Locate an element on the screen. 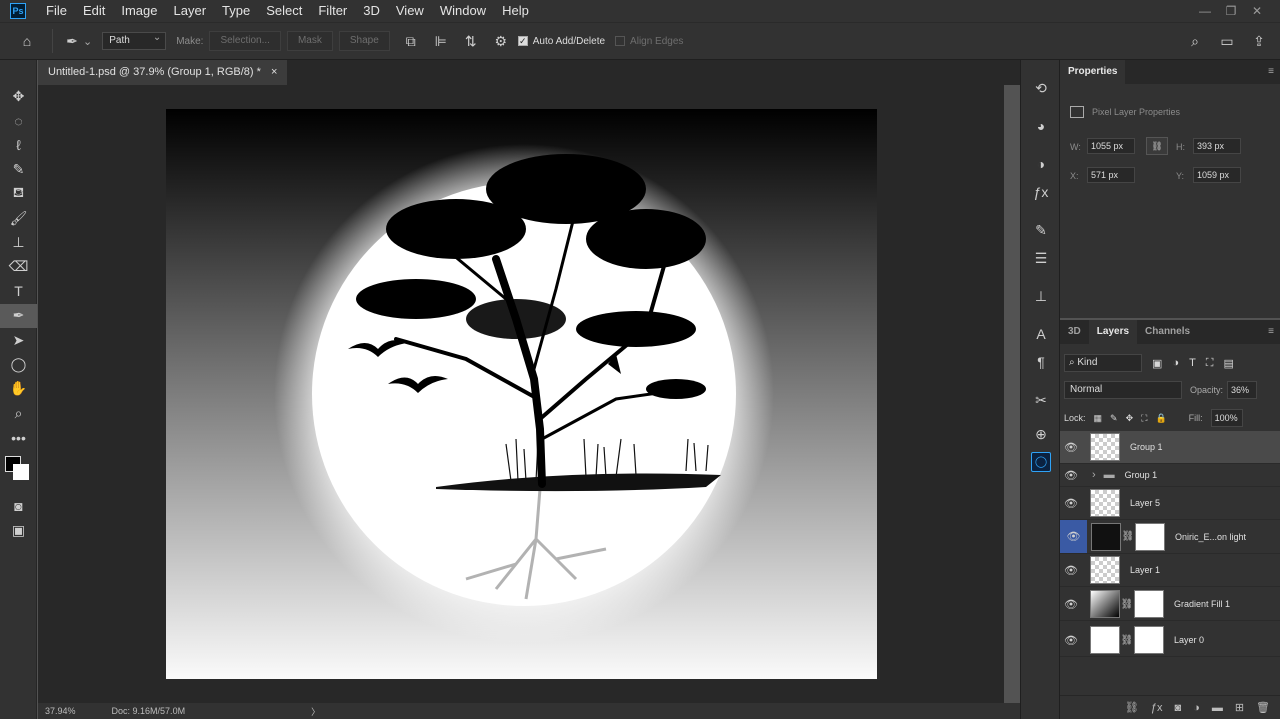 This screenshot has height=719, width=1280. opacity-field: 36% is located at coordinates (1242, 390).